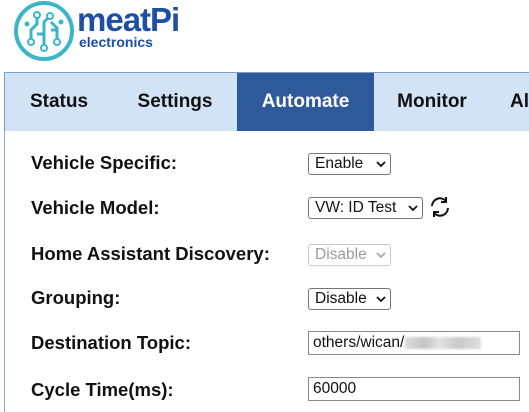 This screenshot has height=412, width=529. What do you see at coordinates (116, 42) in the screenshot?
I see `brand-tagline: electronics` at bounding box center [116, 42].